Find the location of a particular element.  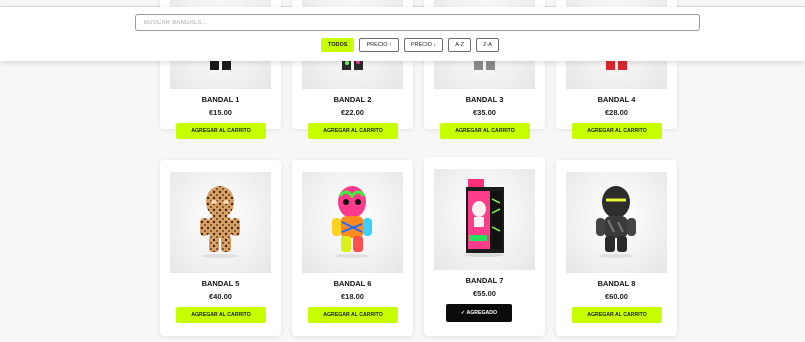

product-name: BANDAL 4 is located at coordinates (616, 99).